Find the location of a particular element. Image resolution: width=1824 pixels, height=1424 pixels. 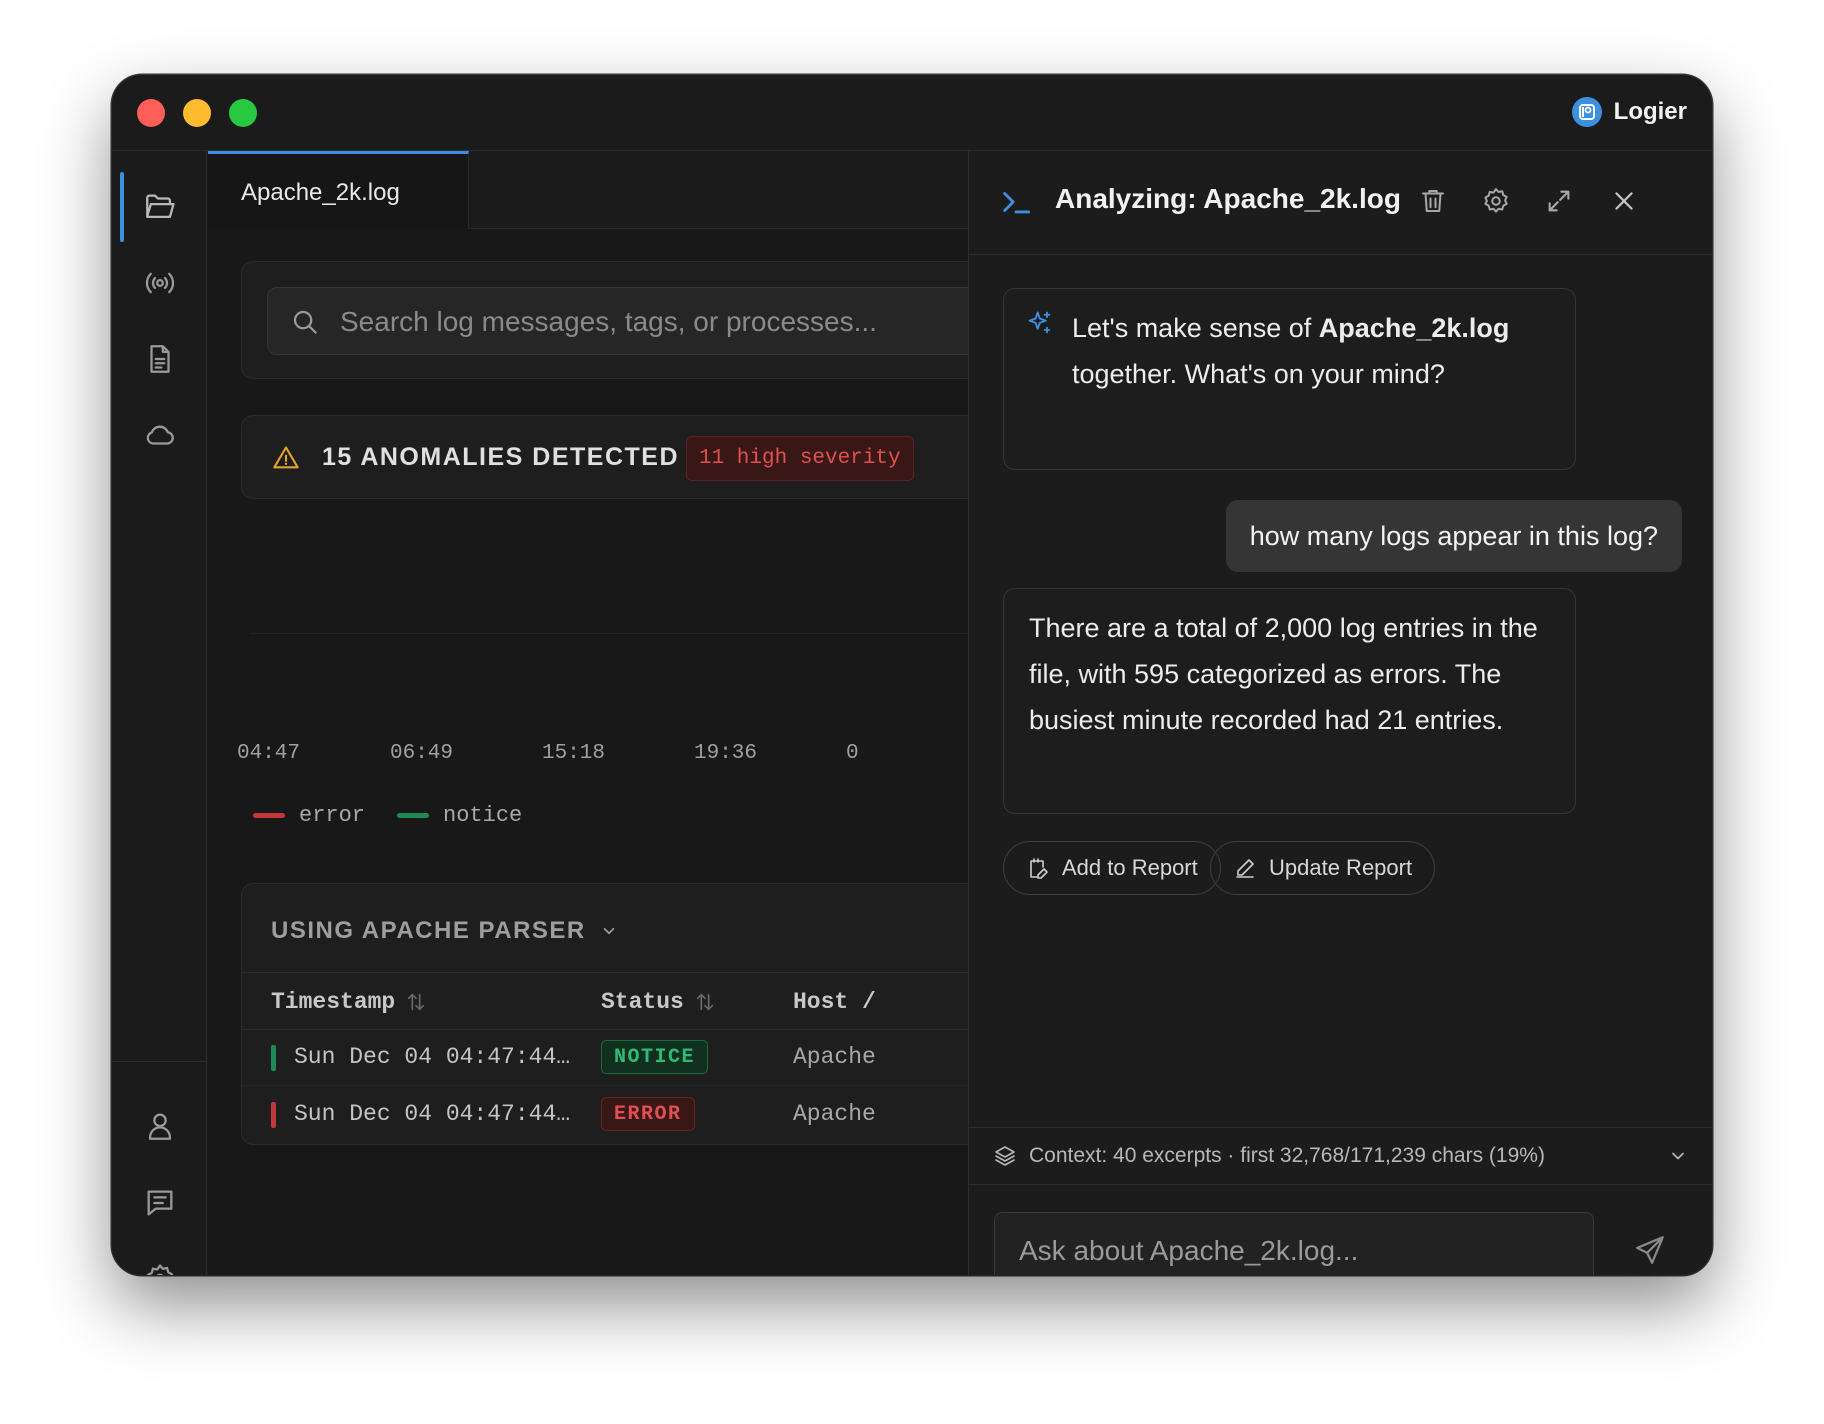

parser-selector: USING APACHE PARSER is located at coordinates (444, 931).